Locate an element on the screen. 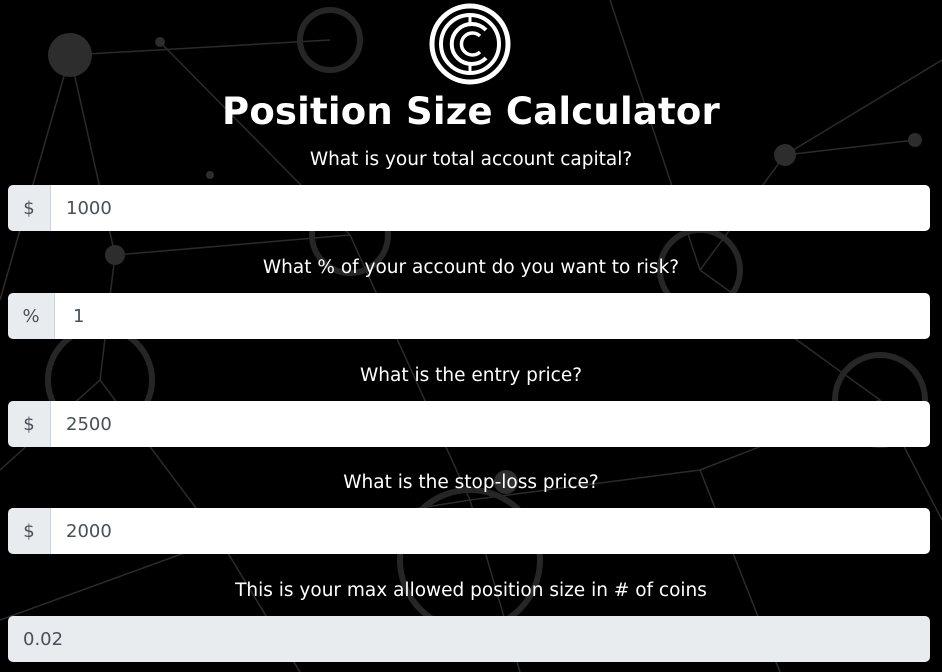 The height and width of the screenshot is (672, 942). entry-price-label: What is the entry price? is located at coordinates (471, 375).